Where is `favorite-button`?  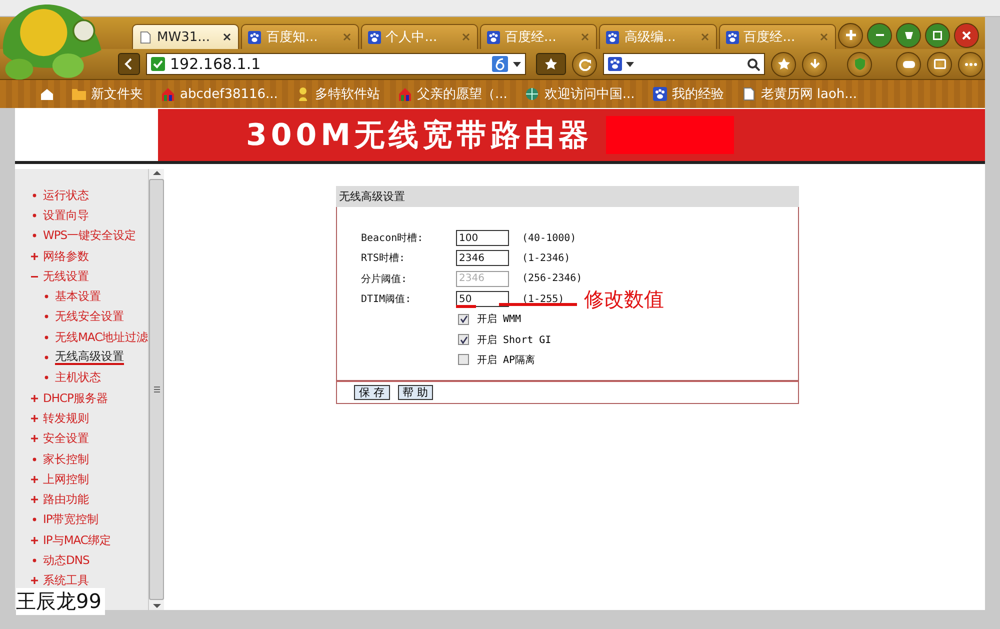 favorite-button is located at coordinates (551, 64).